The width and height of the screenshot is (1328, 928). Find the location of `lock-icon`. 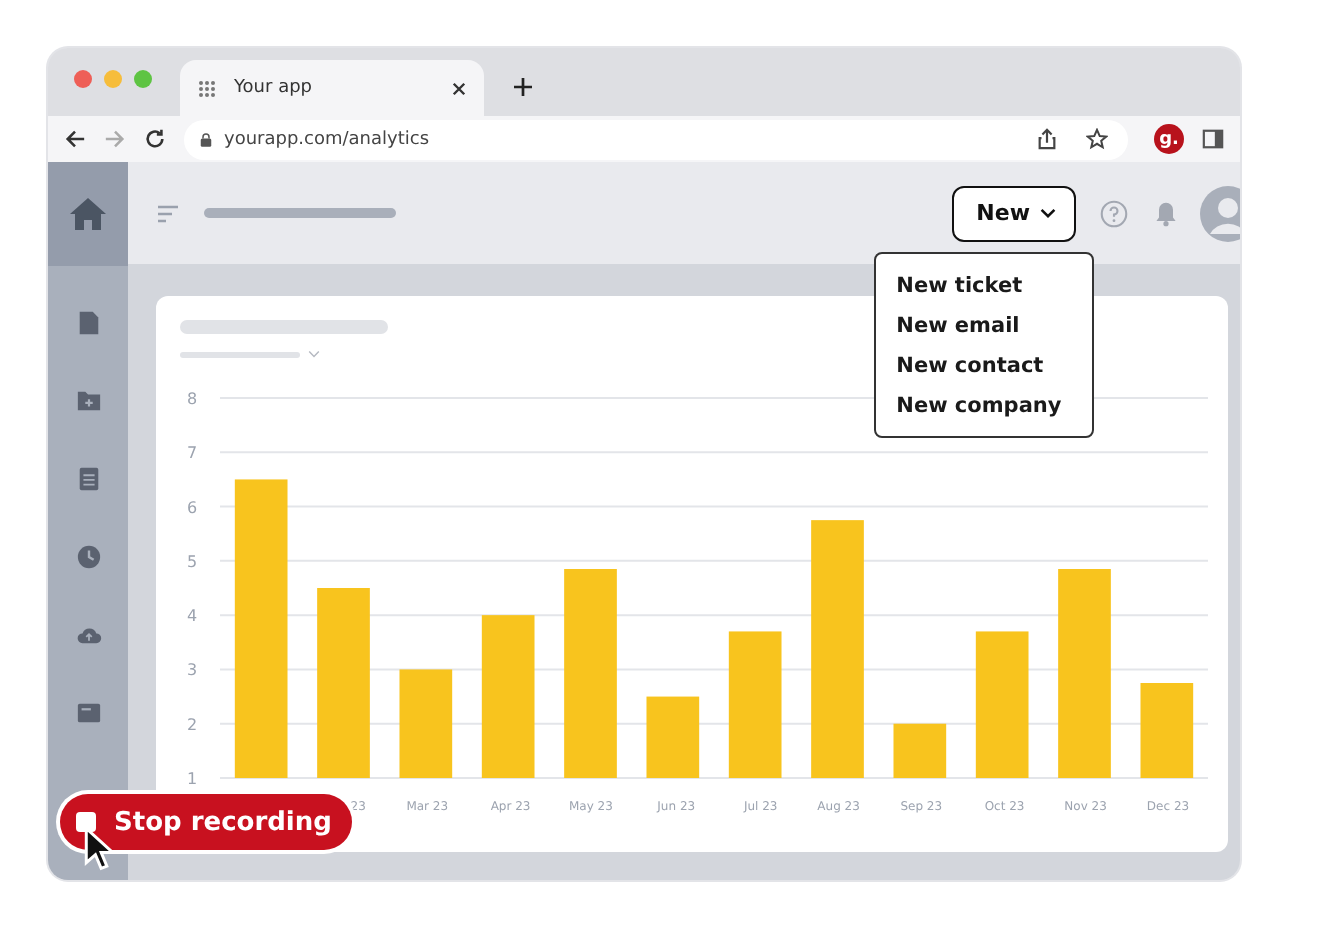

lock-icon is located at coordinates (206, 139).